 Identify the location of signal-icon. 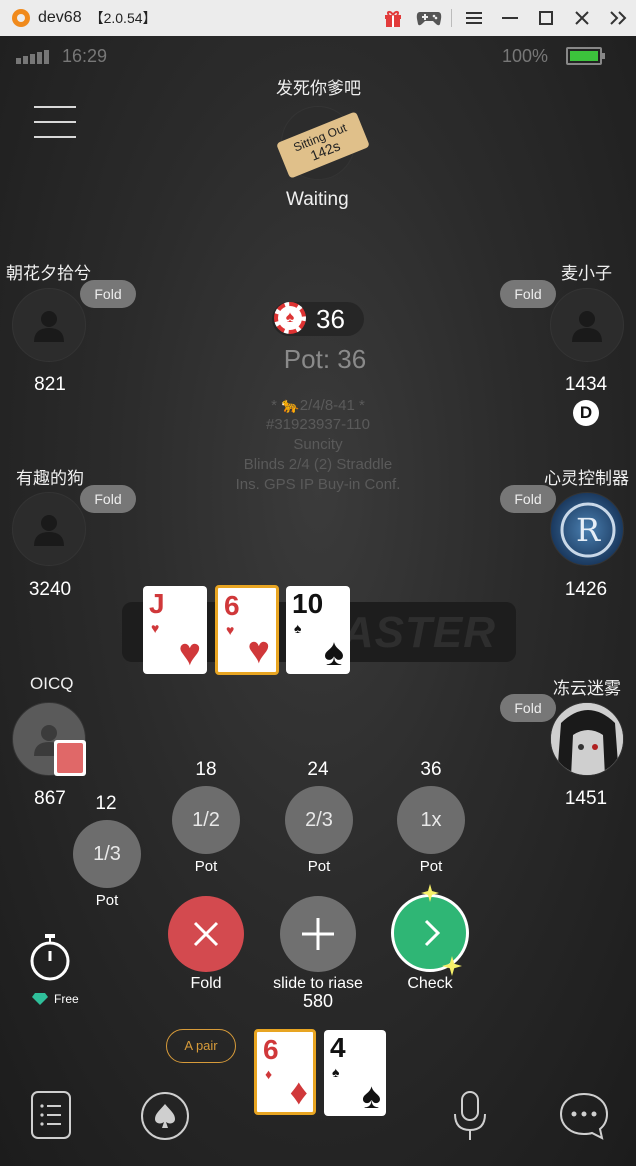
(32, 57).